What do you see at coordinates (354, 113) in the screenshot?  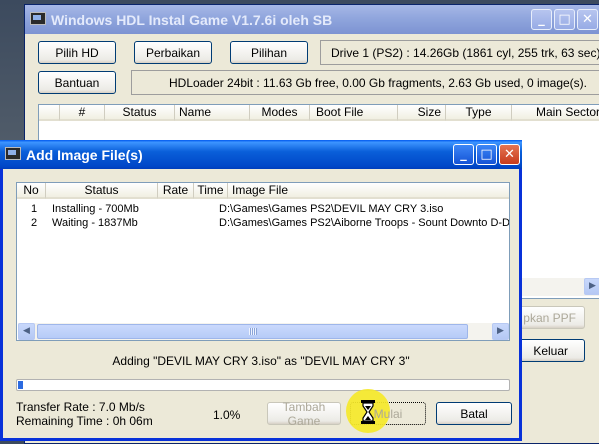 I see `column-header-boot-file: Boot File` at bounding box center [354, 113].